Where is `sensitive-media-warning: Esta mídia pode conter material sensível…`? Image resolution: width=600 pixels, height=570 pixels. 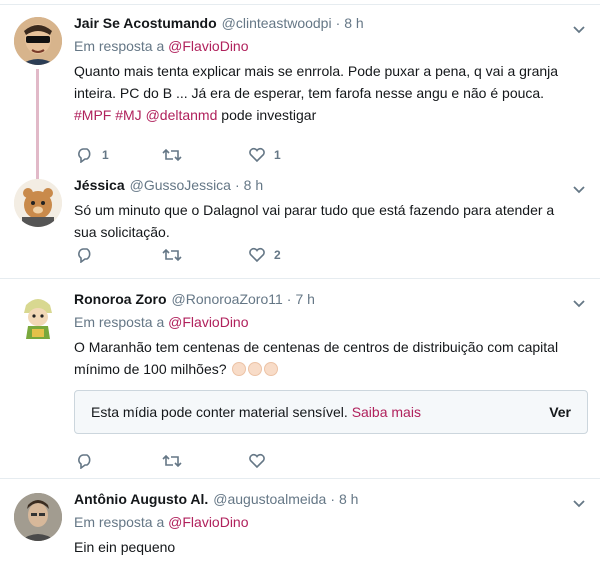 sensitive-media-warning: Esta mídia pode conter material sensível… is located at coordinates (331, 412).